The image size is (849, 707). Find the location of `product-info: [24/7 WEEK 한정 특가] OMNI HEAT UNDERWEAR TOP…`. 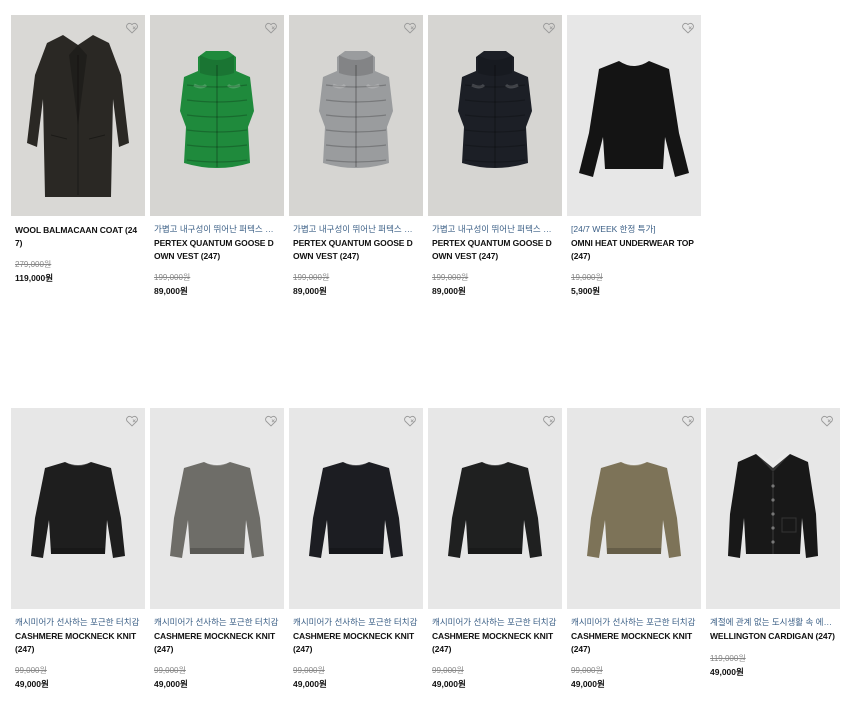

product-info: [24/7 WEEK 한정 특가] OMNI HEAT UNDERWEAR TOP… is located at coordinates (634, 256).